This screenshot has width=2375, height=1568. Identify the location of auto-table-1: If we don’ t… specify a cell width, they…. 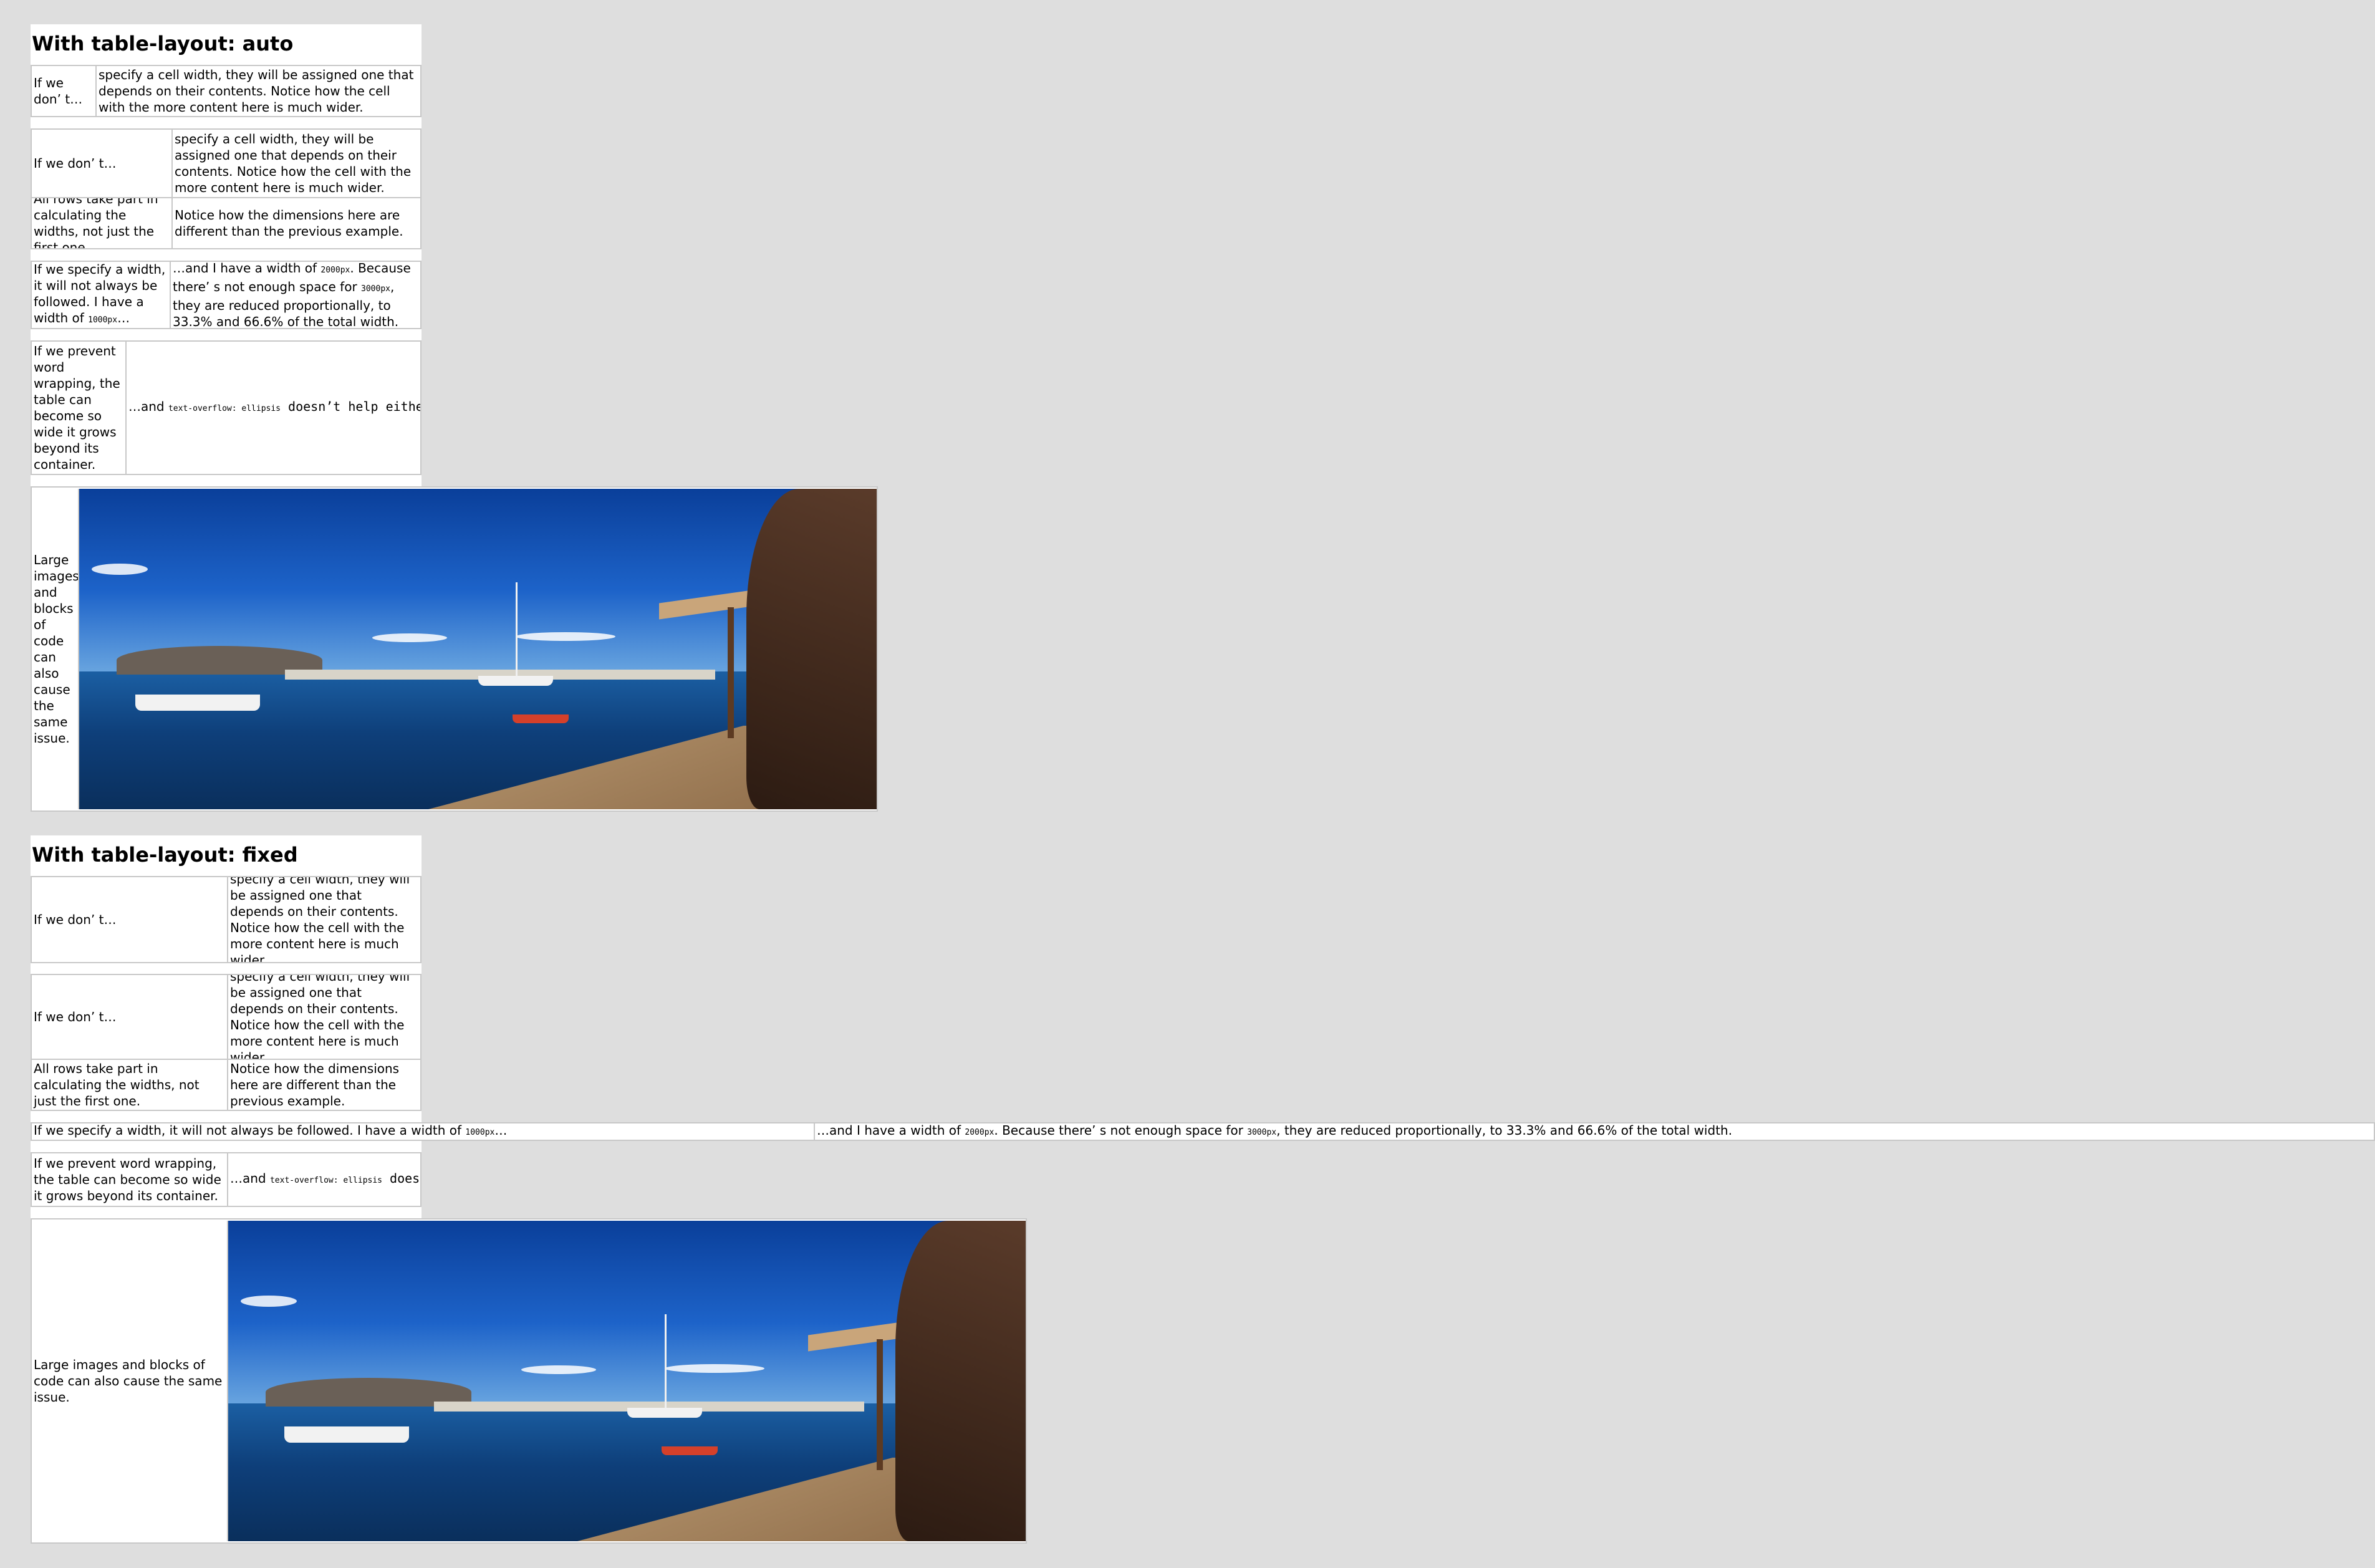
(226, 91).